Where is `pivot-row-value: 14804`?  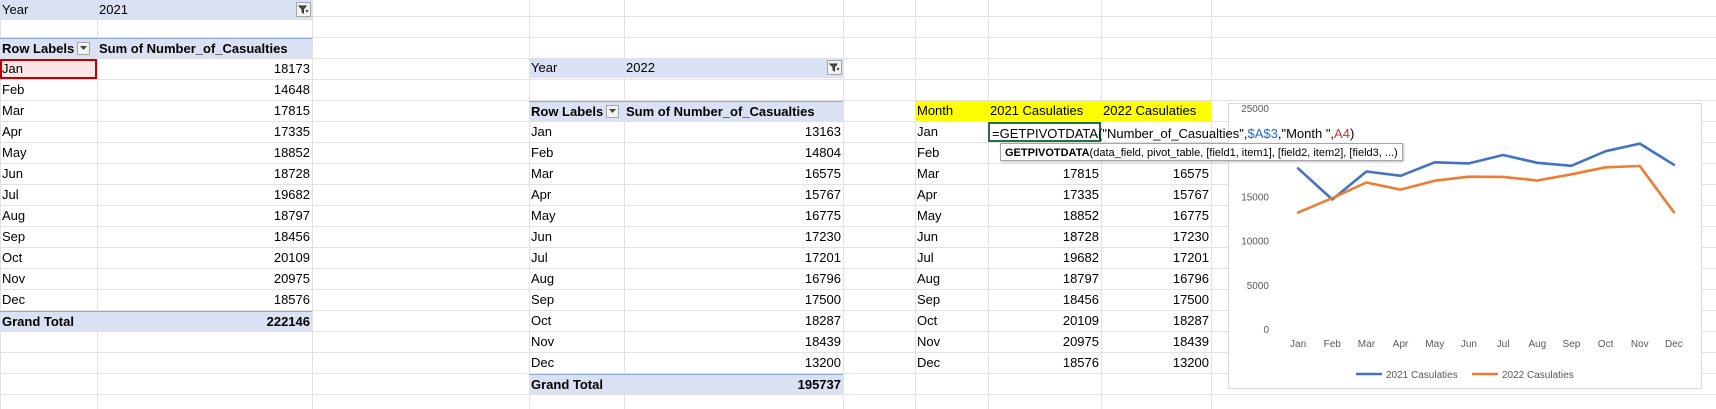
pivot-row-value: 14804 is located at coordinates (733, 153).